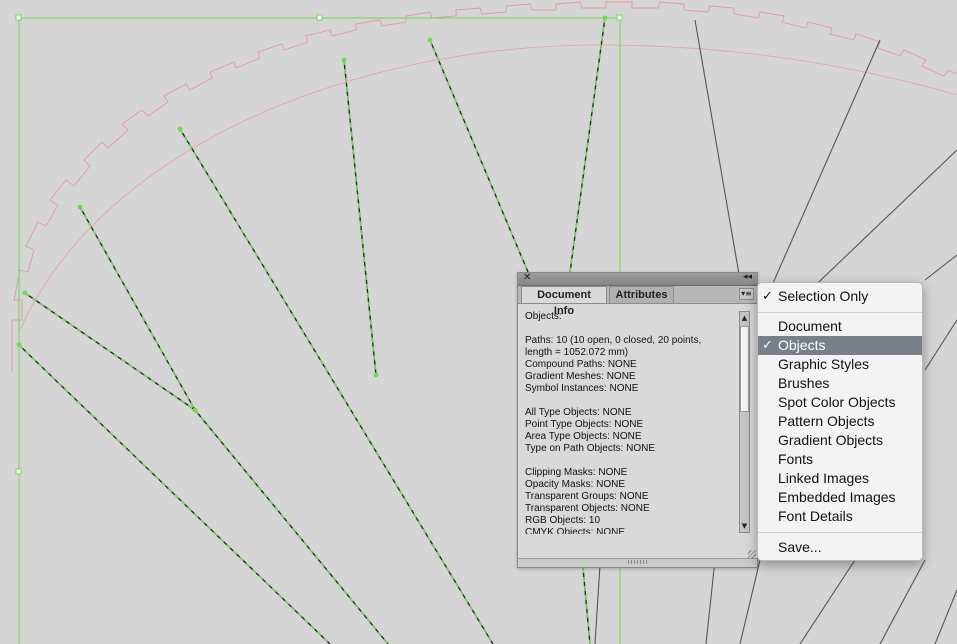 This screenshot has width=957, height=644. What do you see at coordinates (796, 459) in the screenshot?
I see `menu-item-label: Fonts` at bounding box center [796, 459].